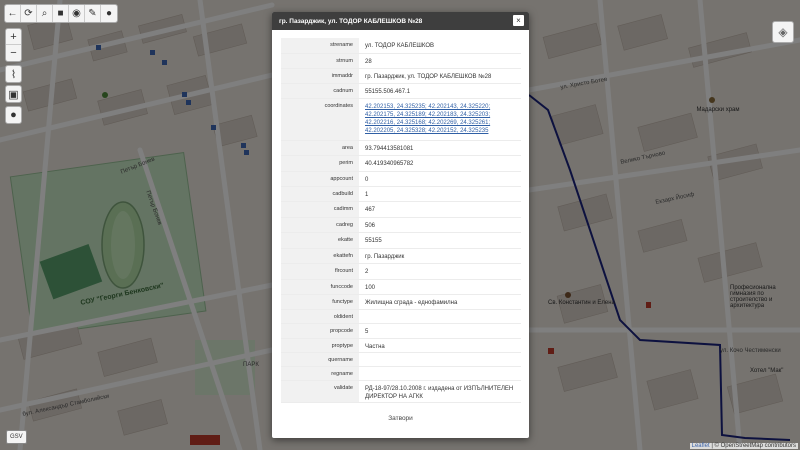  I want to click on ruler-icon: ⌇, so click(13, 74).